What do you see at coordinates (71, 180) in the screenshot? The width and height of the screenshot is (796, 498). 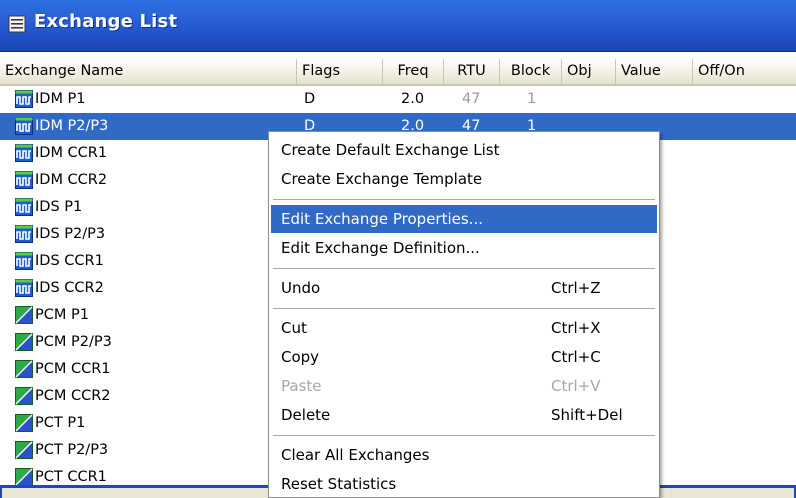 I see `exchange-name: IDM CCR2` at bounding box center [71, 180].